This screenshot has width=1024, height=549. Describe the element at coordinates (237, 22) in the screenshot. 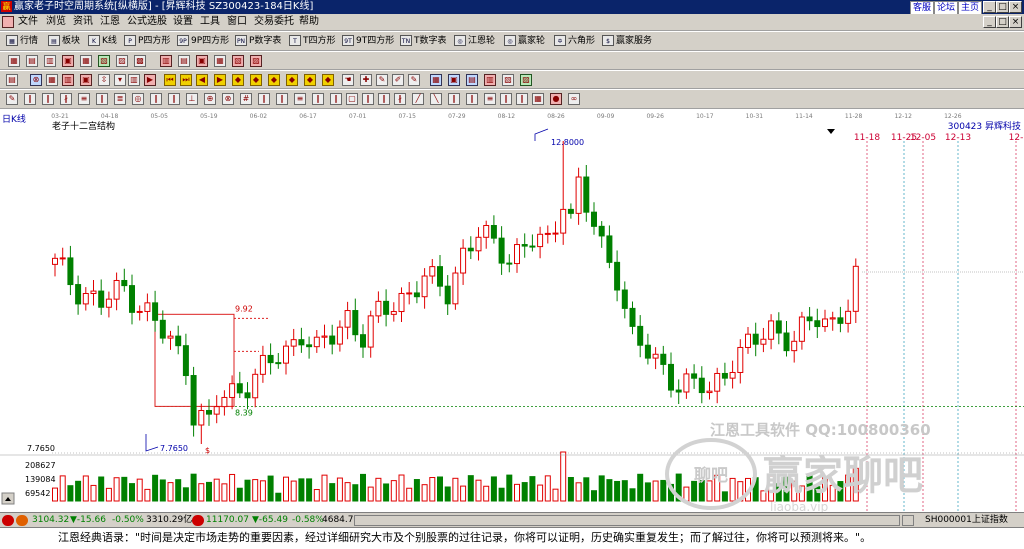

I see `menu-window: 窗口` at that location.